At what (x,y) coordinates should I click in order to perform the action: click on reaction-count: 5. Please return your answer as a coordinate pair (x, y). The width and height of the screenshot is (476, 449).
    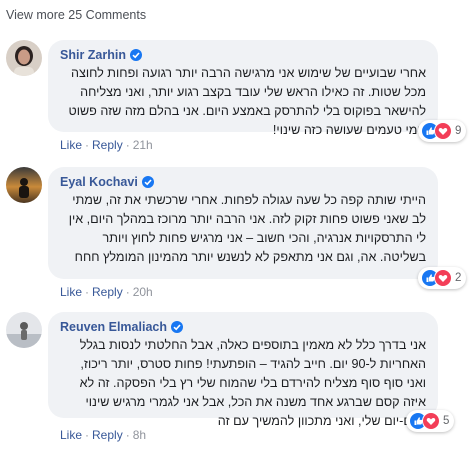
    Looking at the image, I should click on (446, 421).